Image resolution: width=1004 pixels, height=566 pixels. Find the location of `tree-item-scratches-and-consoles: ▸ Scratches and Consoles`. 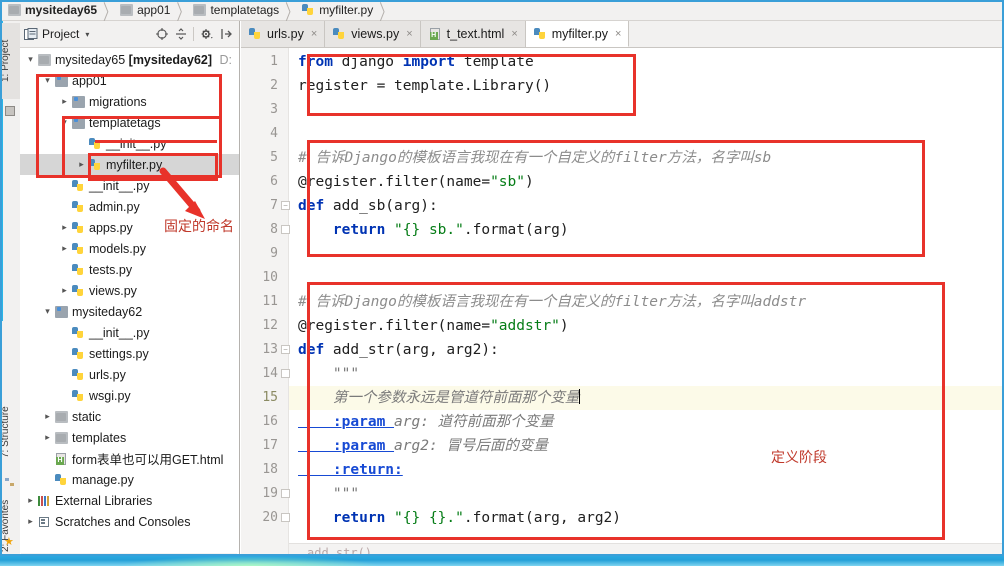

tree-item-scratches-and-consoles: ▸ Scratches and Consoles is located at coordinates (129, 521).